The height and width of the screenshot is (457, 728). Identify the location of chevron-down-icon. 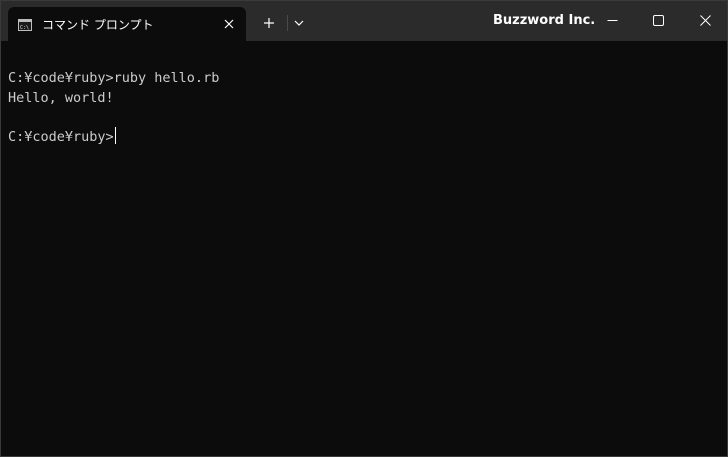
(299, 23).